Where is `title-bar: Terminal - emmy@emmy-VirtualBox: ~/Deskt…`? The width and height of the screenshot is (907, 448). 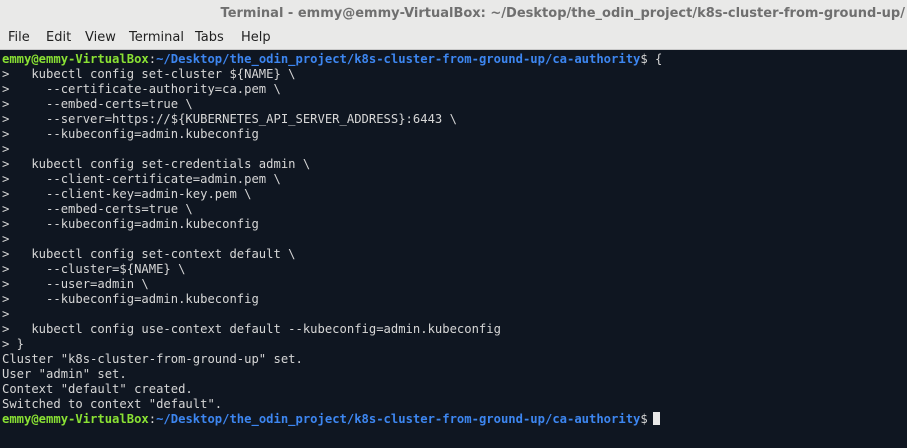 title-bar: Terminal - emmy@emmy-VirtualBox: ~/Deskt… is located at coordinates (453, 14).